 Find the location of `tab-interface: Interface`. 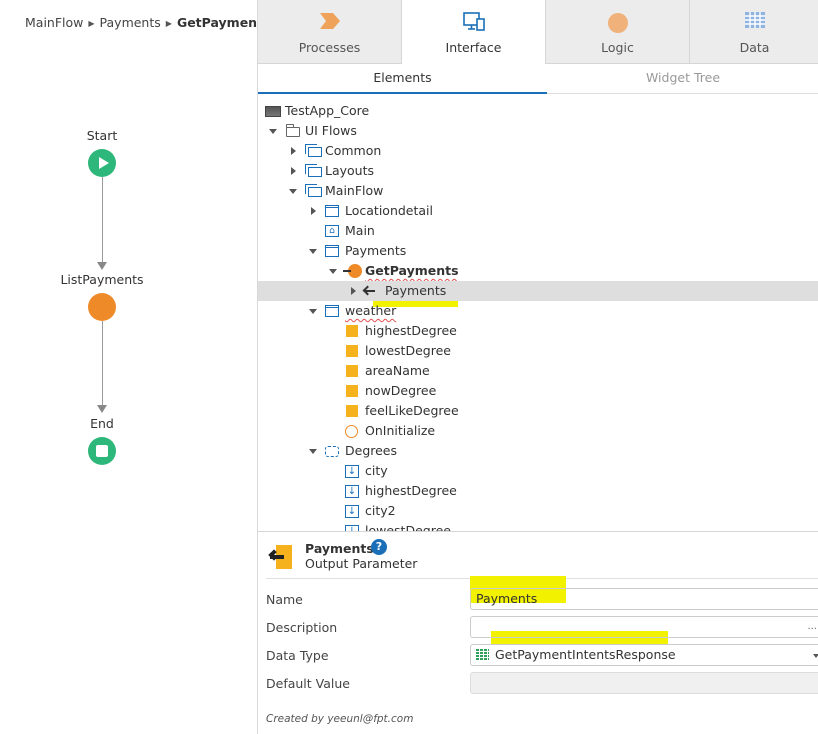

tab-interface: Interface is located at coordinates (474, 32).